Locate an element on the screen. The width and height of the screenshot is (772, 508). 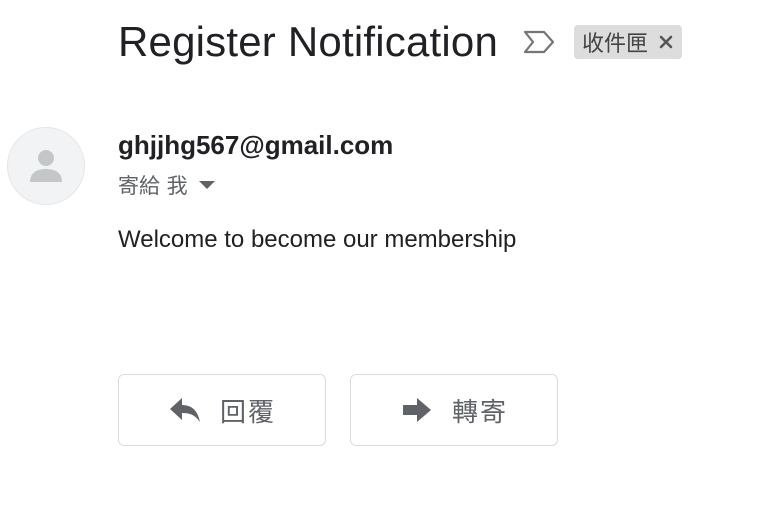
recipient-details-toggle: 寄給 我 is located at coordinates (167, 185).